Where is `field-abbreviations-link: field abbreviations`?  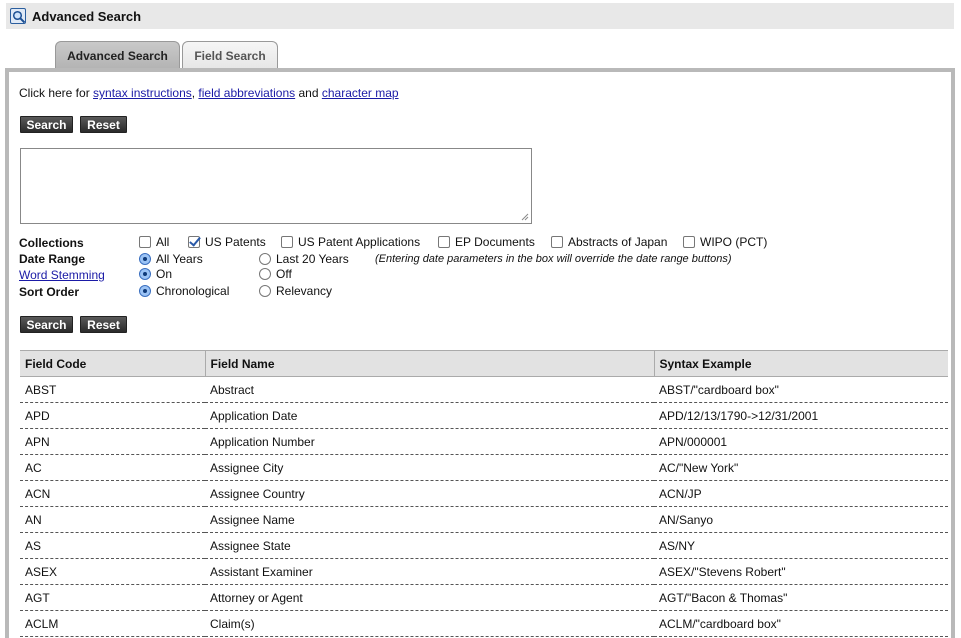 field-abbreviations-link: field abbreviations is located at coordinates (246, 93).